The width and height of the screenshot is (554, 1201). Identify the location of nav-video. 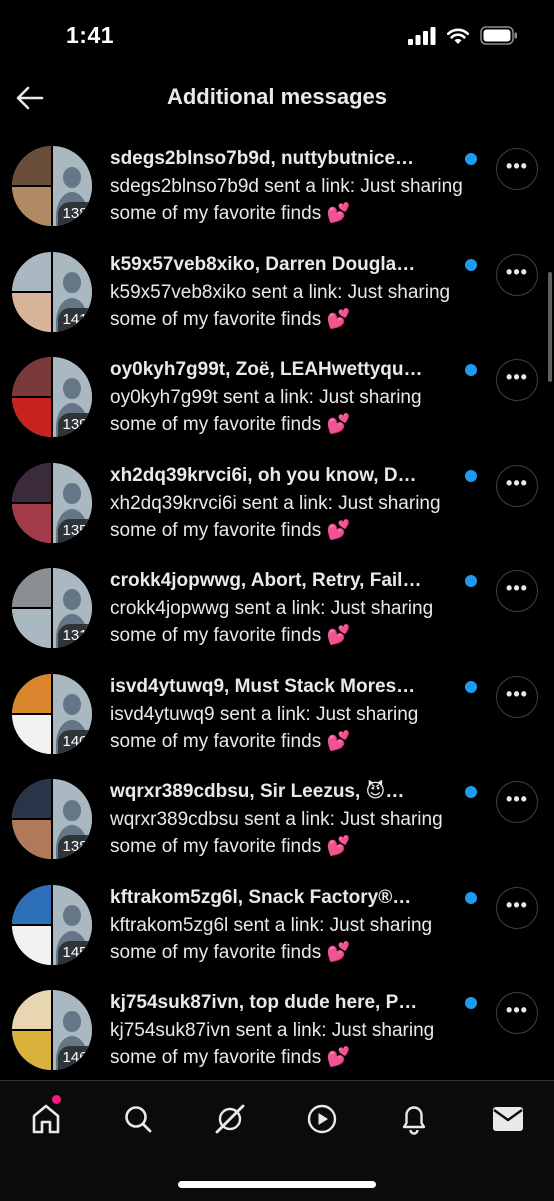
(322, 1119).